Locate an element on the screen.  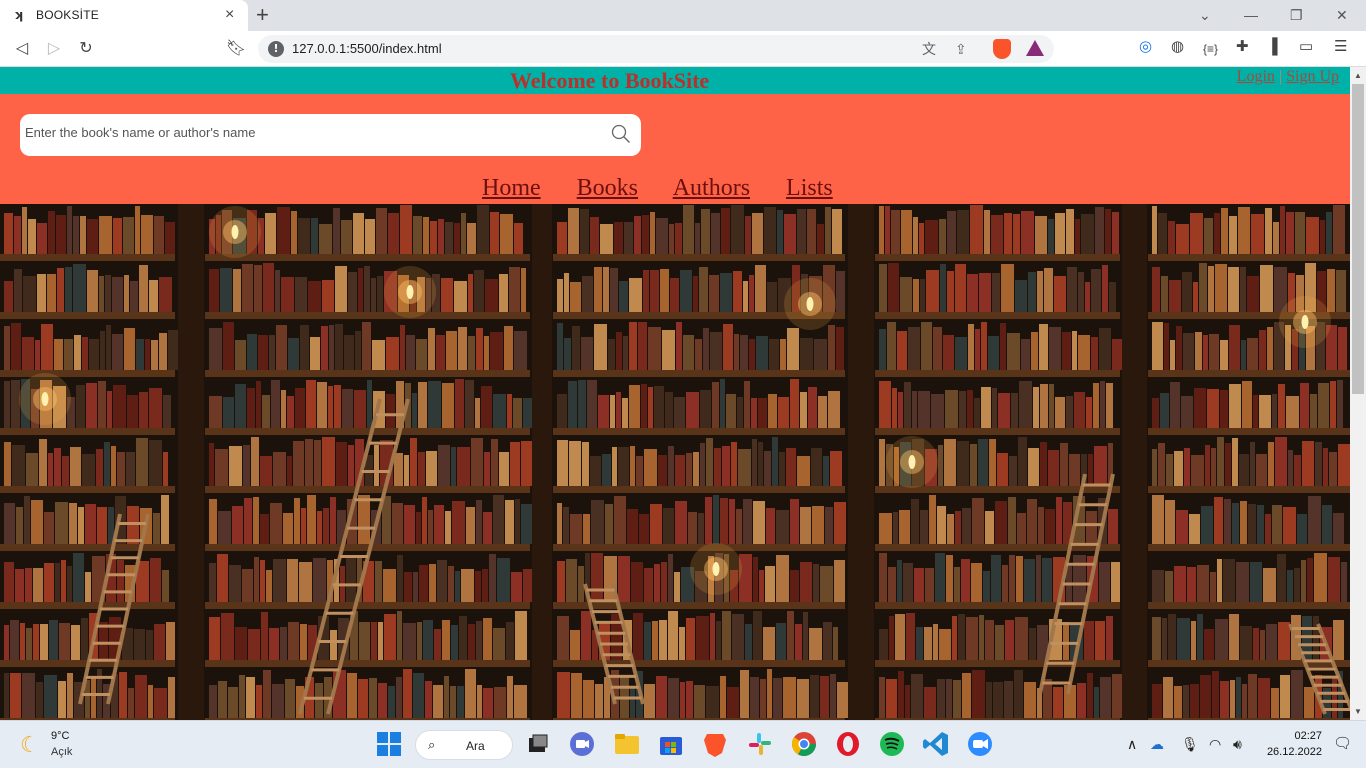
search-box is located at coordinates (330, 135).